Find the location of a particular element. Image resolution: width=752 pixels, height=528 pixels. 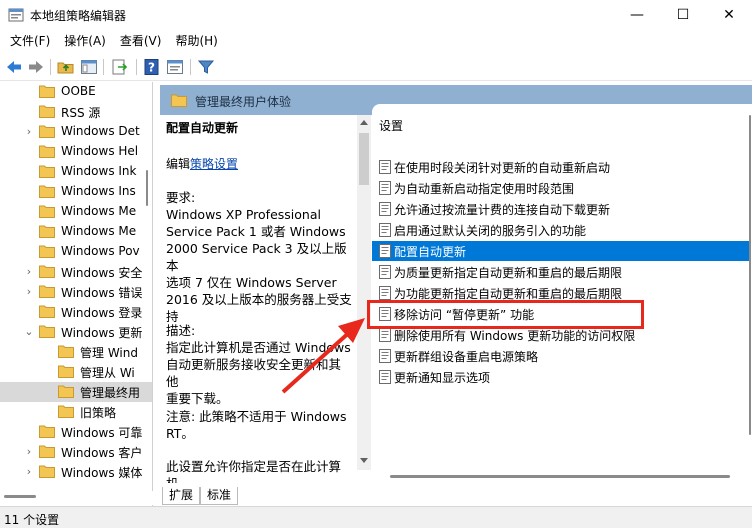

policy-setting-row: 允许通过按流量计费的连接自动下载更新 is located at coordinates (561, 209).